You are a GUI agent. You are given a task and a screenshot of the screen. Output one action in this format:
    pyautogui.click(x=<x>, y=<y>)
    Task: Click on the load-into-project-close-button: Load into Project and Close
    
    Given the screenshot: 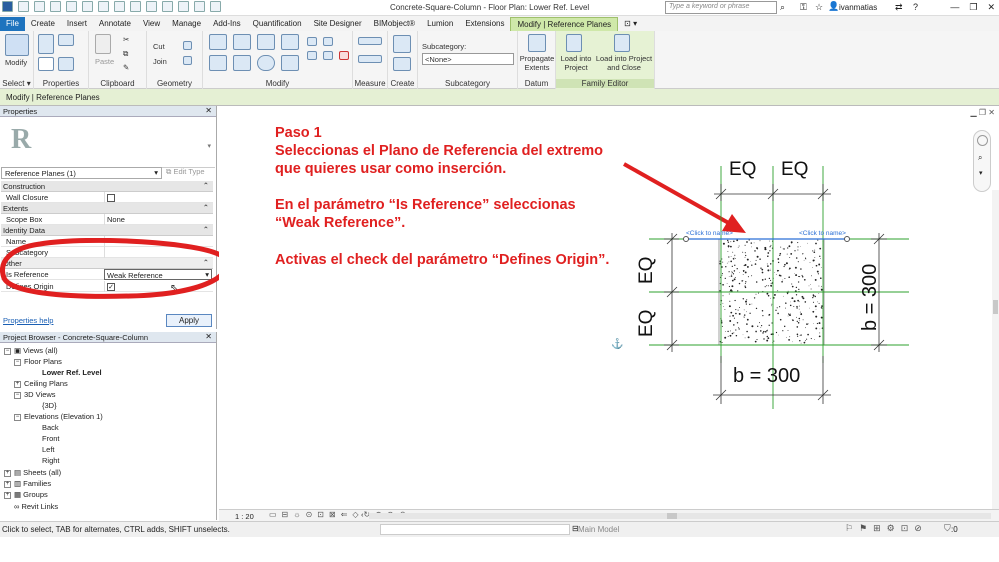 What is the action you would take?
    pyautogui.click(x=624, y=63)
    